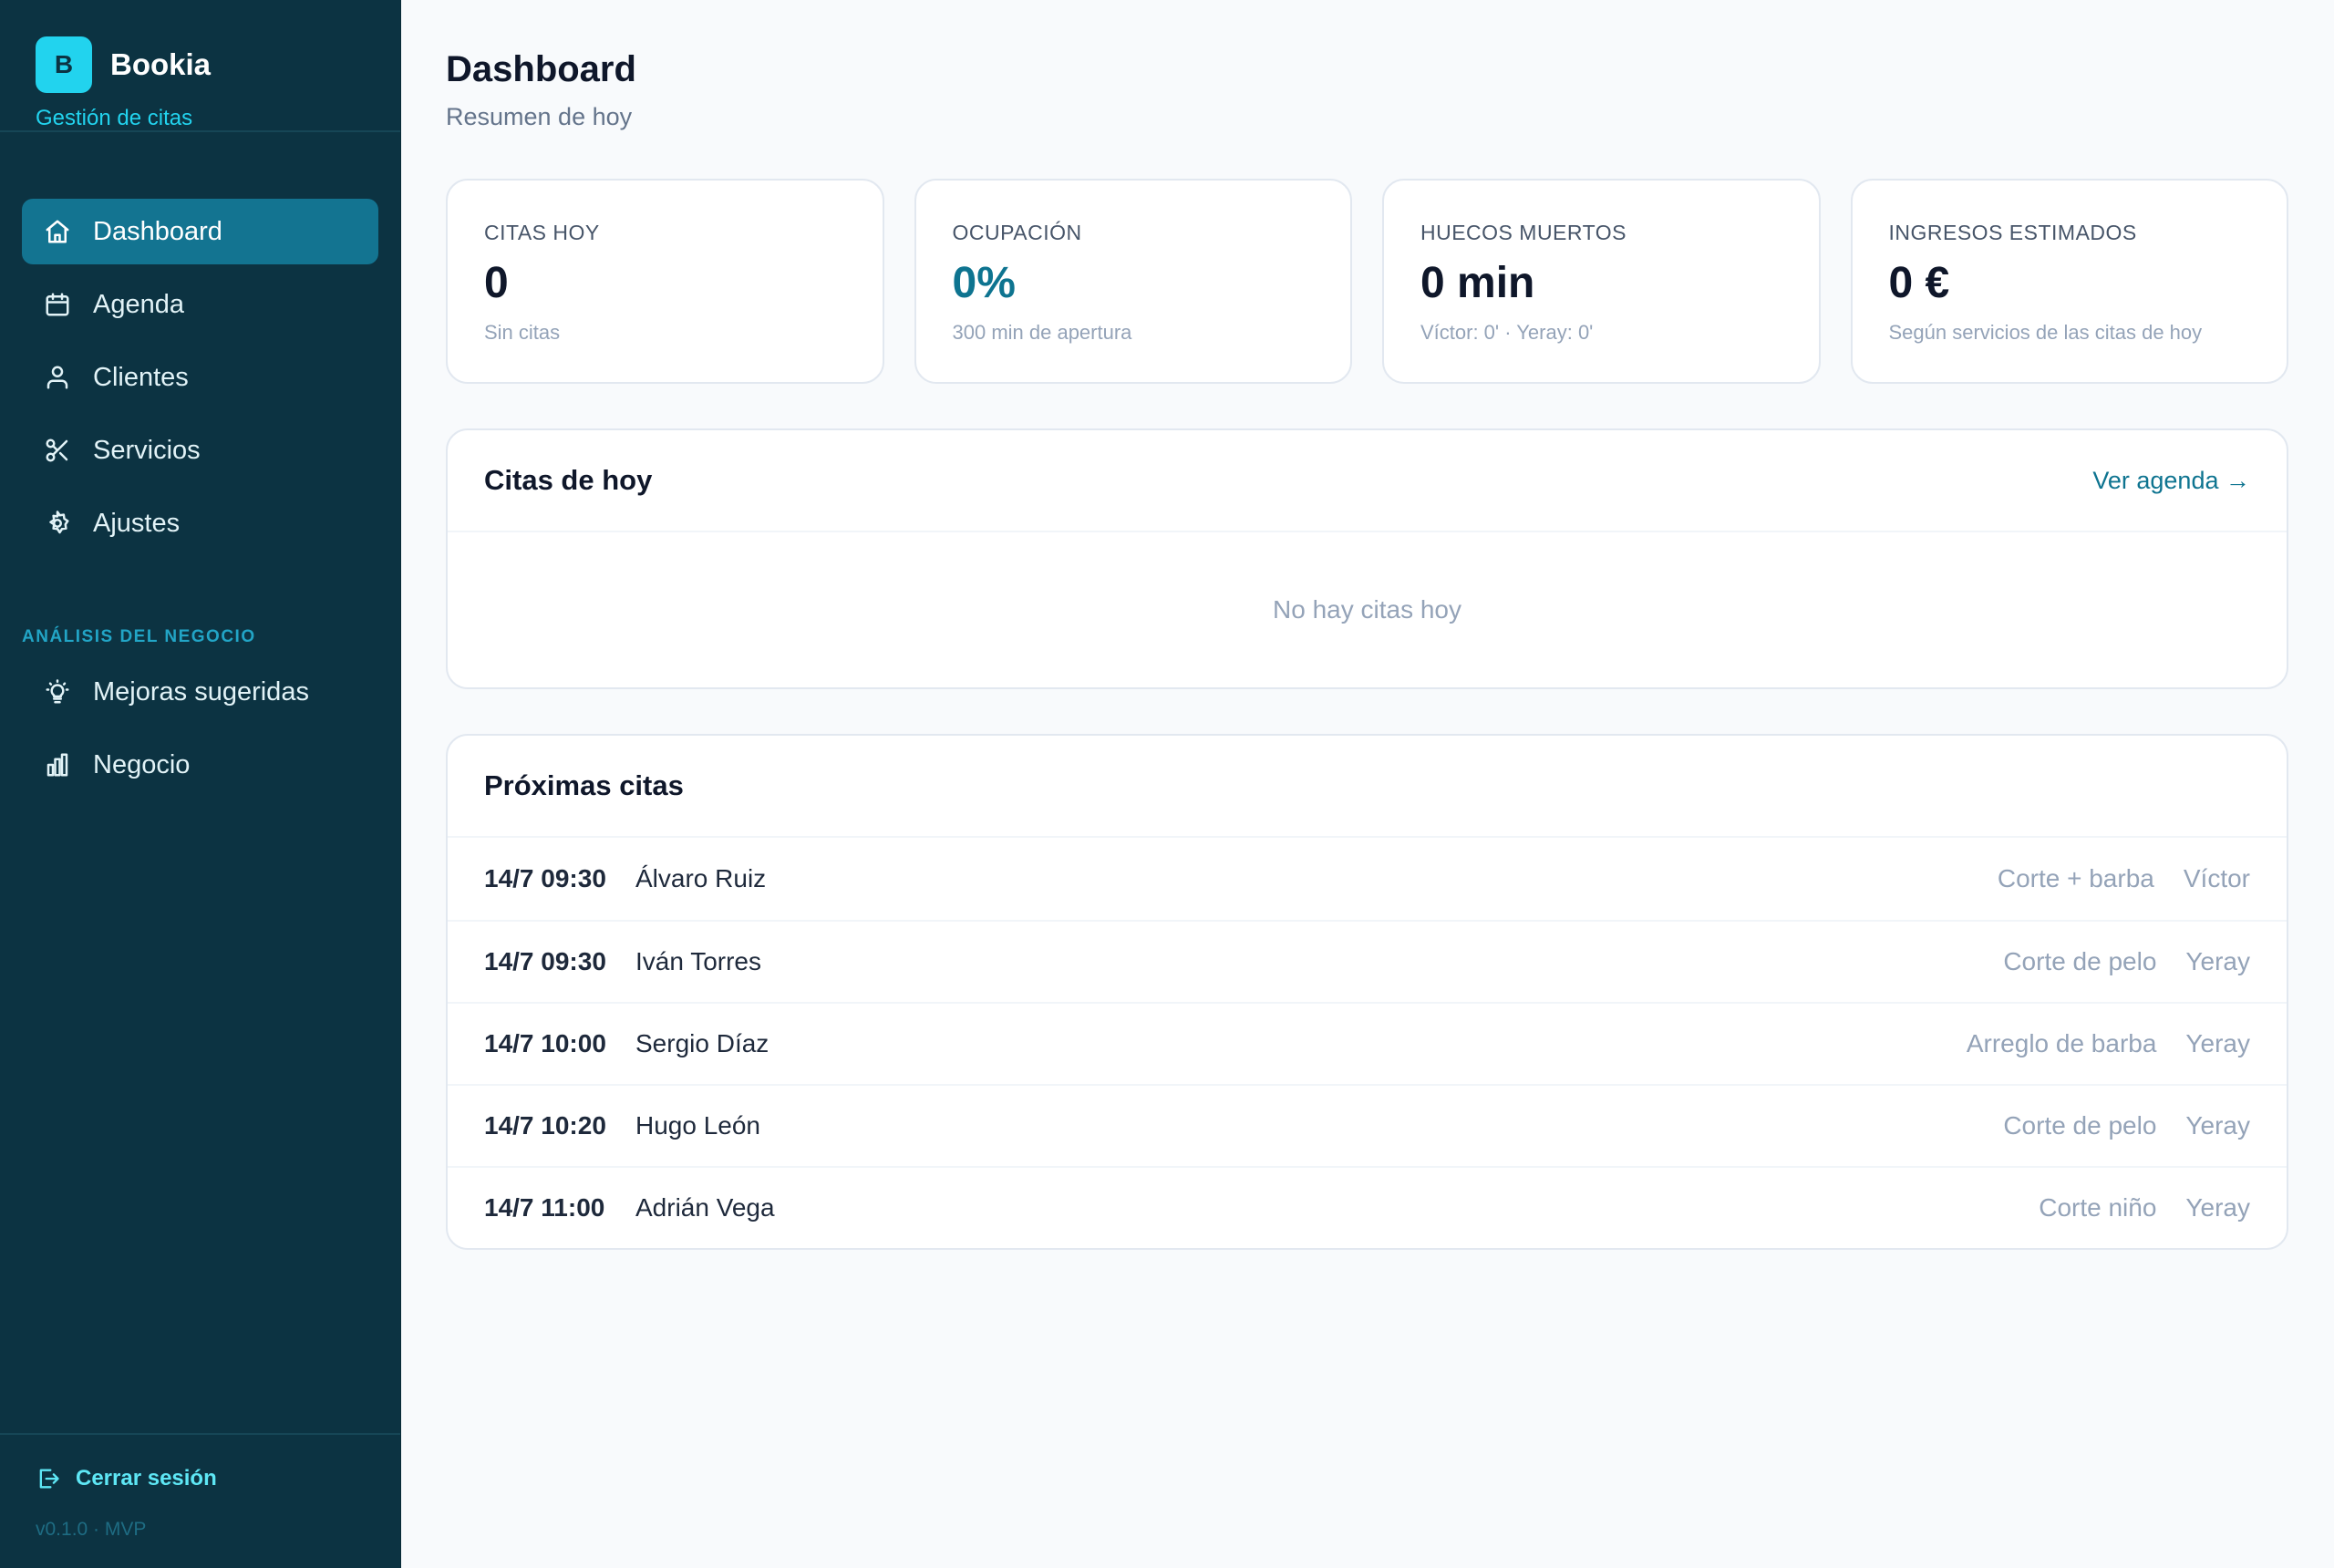  I want to click on gear-icon, so click(59, 522).